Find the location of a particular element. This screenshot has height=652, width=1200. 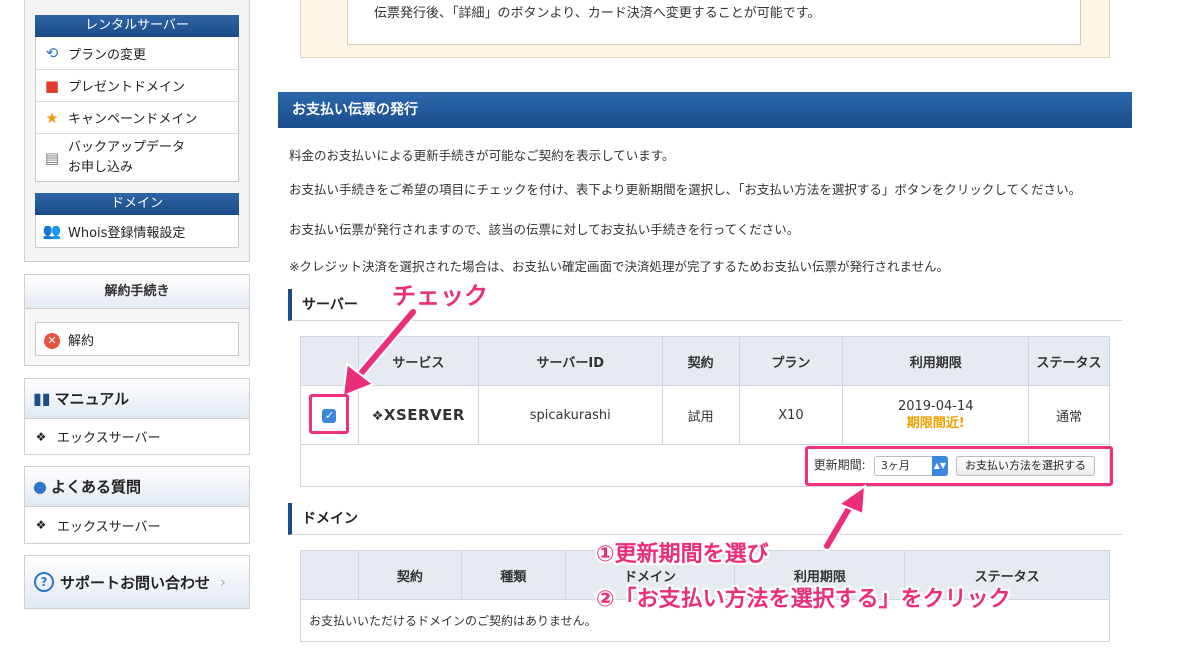

annotation-arrow-period is located at coordinates (844, 517).